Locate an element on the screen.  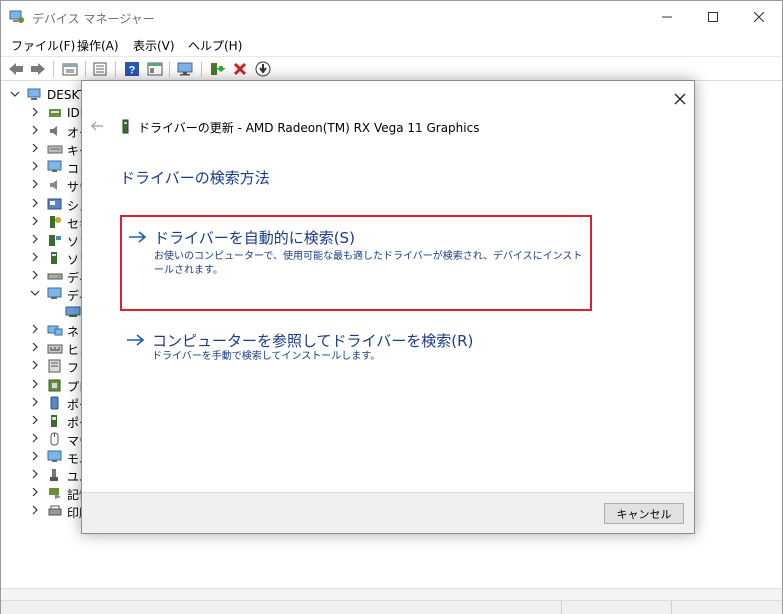
menu-bar: ファイル(F) 操作(A) 表示(V) ヘルプ(H) is located at coordinates (391, 44).